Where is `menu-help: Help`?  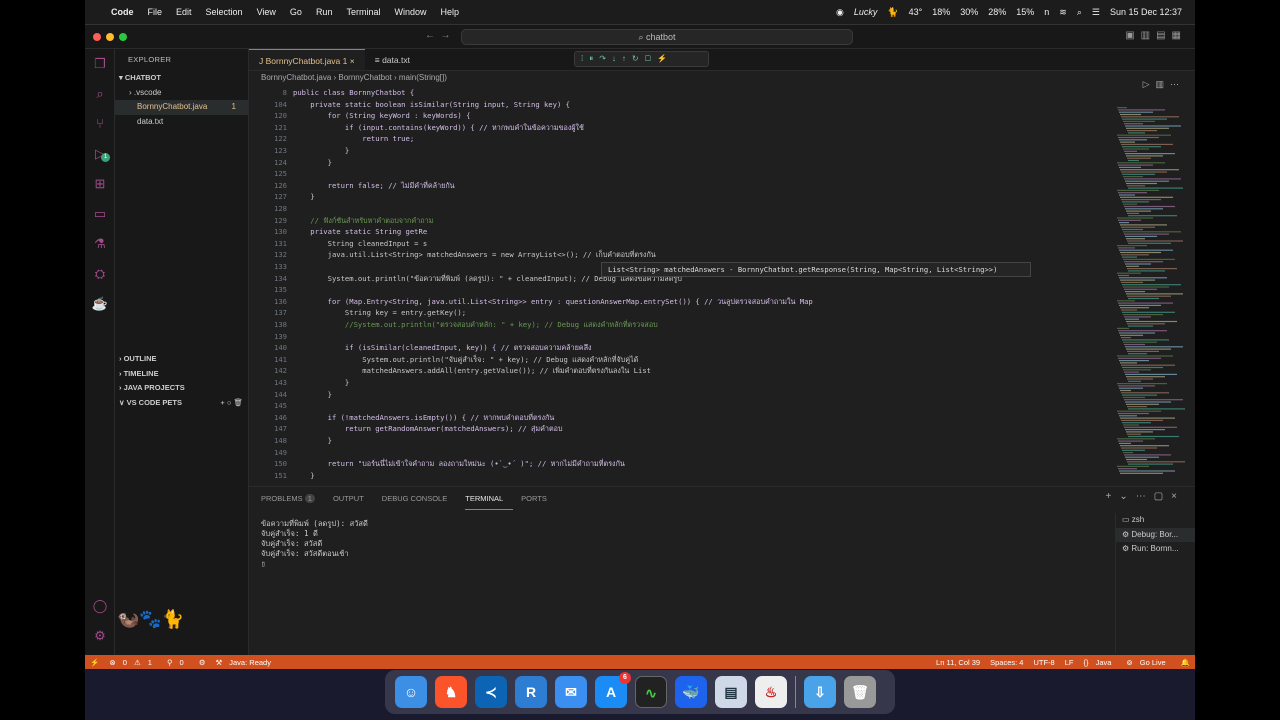
menu-help: Help is located at coordinates (449, 12).